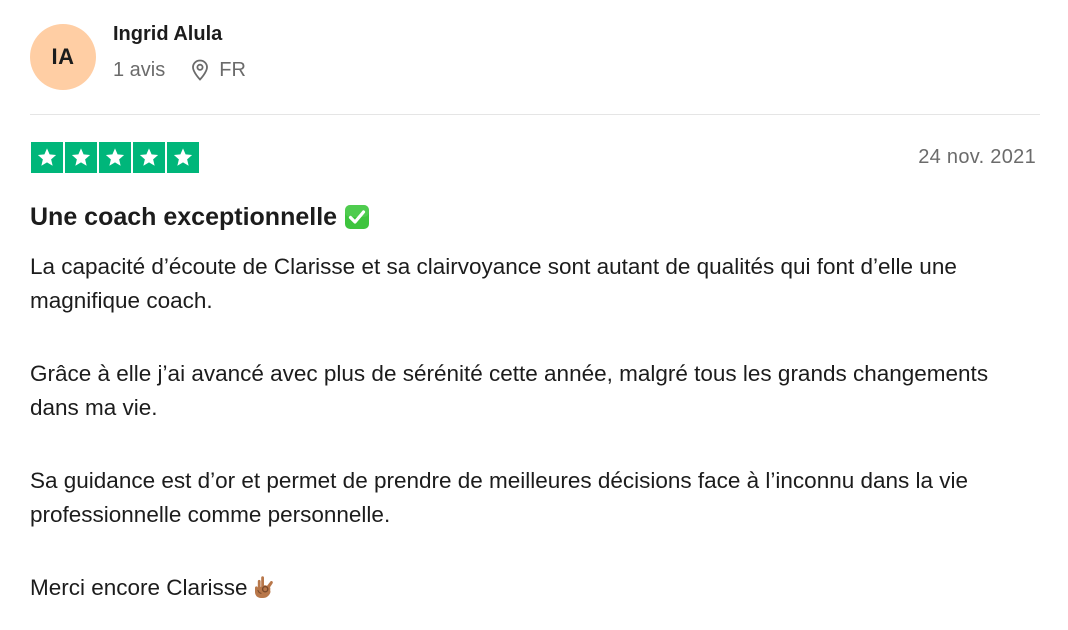 This screenshot has height=630, width=1068. I want to click on review-closing-text: Merci encore Clarisse, so click(139, 587).